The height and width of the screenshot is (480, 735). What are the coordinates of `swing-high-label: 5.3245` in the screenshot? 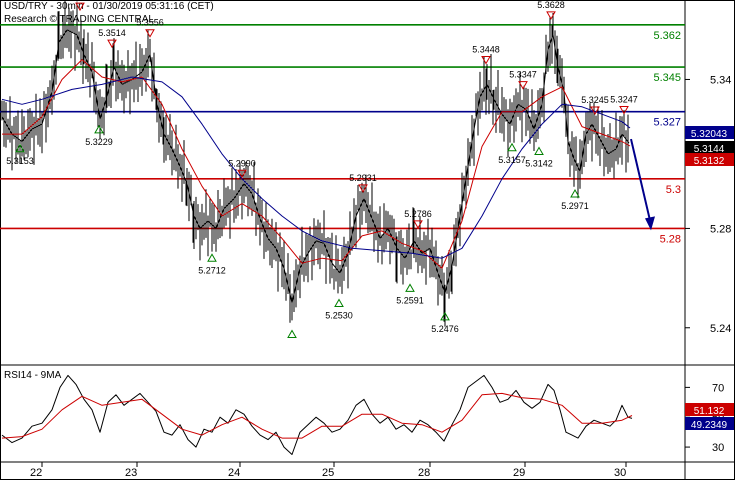 It's located at (595, 100).